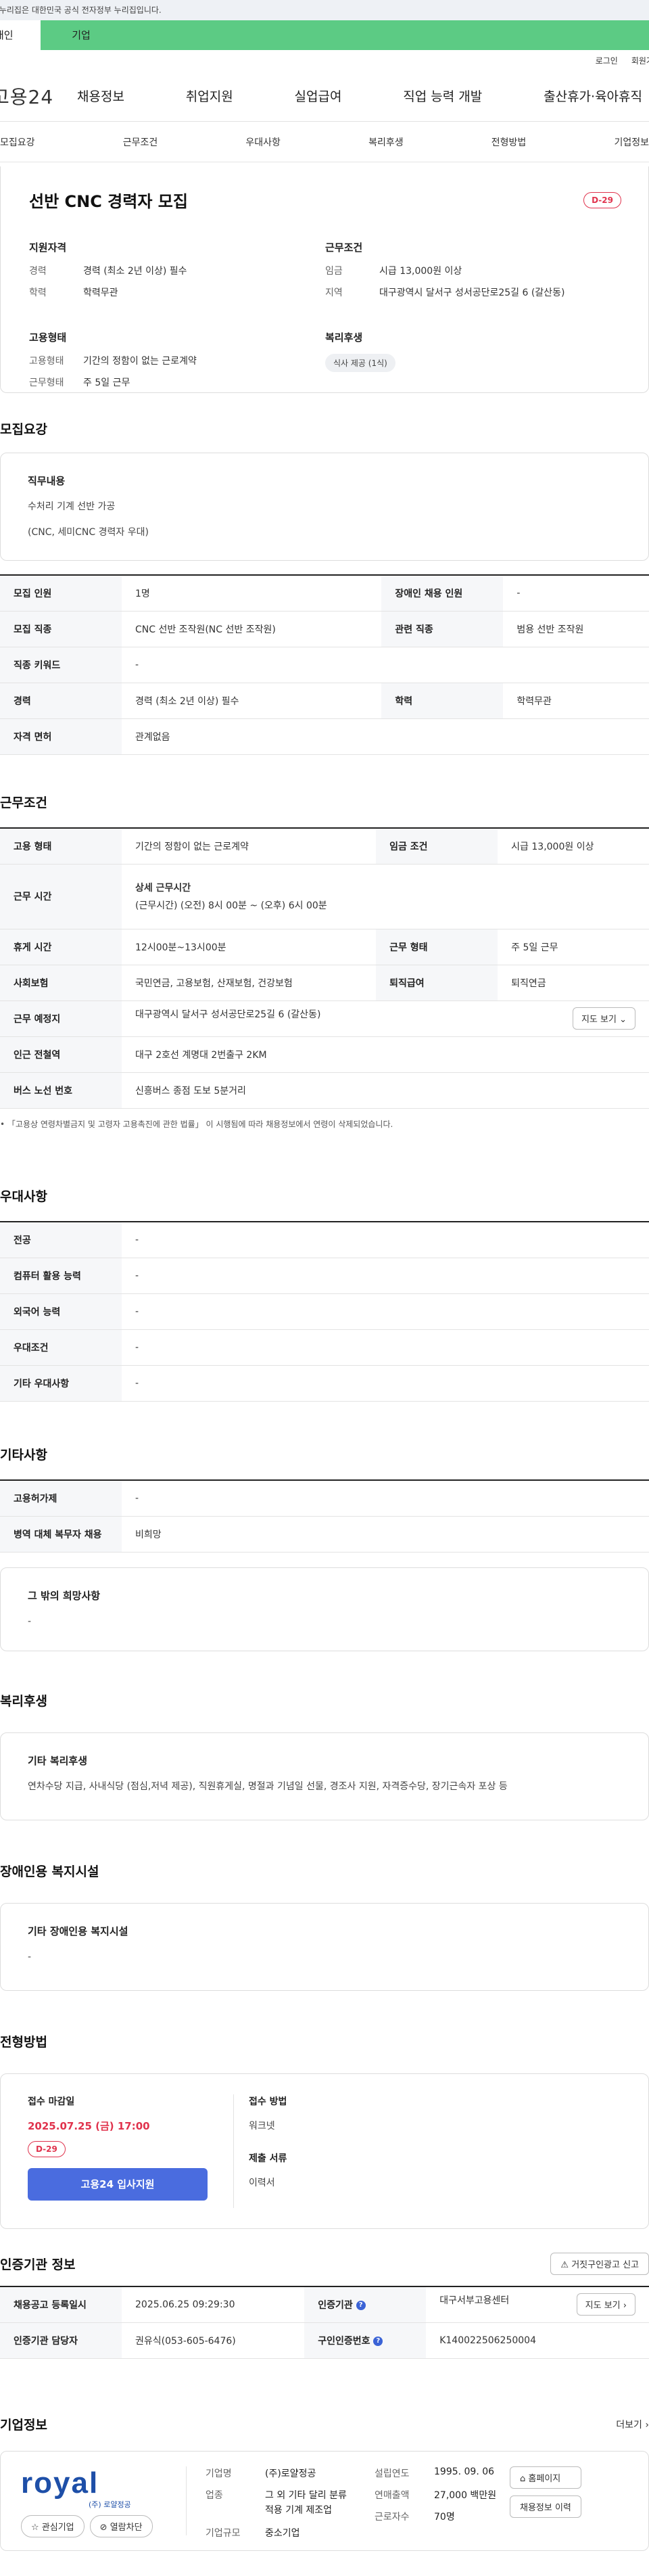  What do you see at coordinates (607, 60) in the screenshot?
I see `login-link: 로그인` at bounding box center [607, 60].